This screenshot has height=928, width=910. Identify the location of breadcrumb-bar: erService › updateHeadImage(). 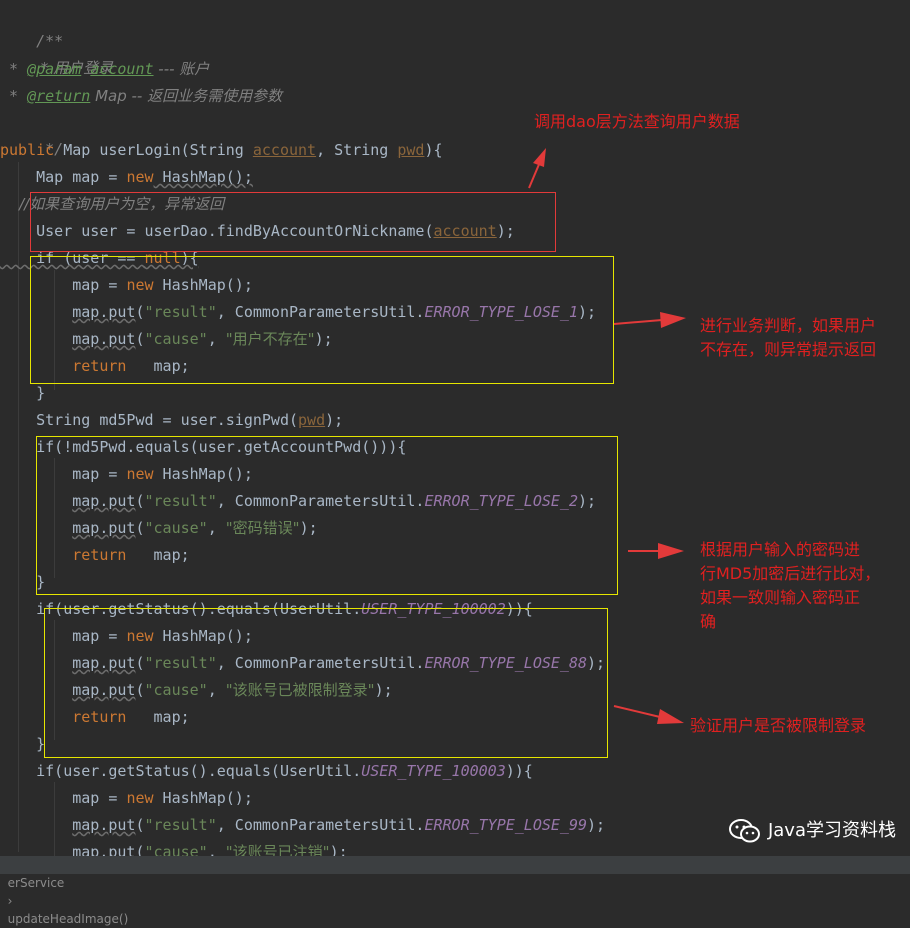
(455, 891).